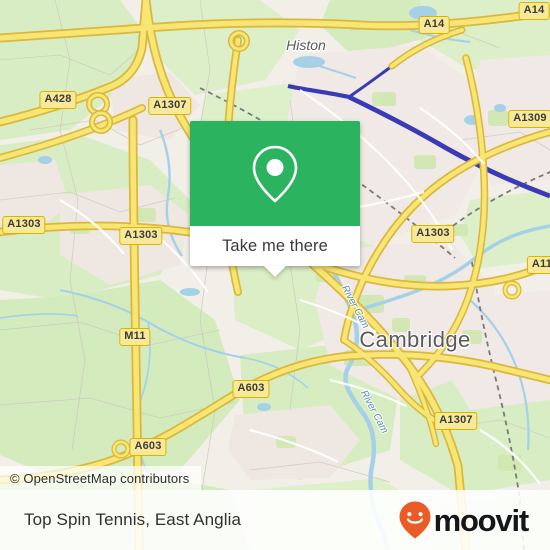 This screenshot has height=550, width=550. Describe the element at coordinates (275, 271) in the screenshot. I see `popup-tail` at that location.